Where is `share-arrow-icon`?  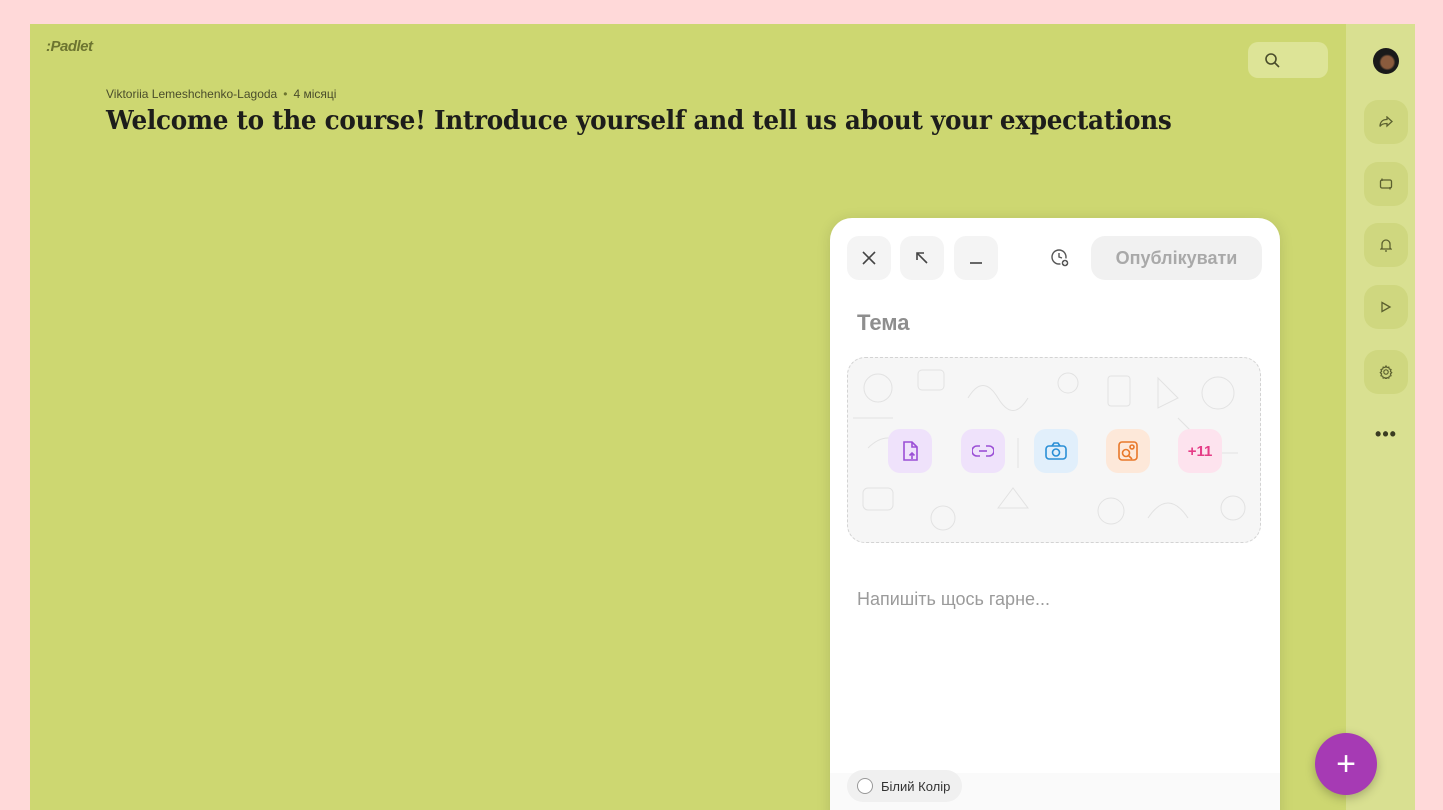
share-arrow-icon is located at coordinates (1386, 122).